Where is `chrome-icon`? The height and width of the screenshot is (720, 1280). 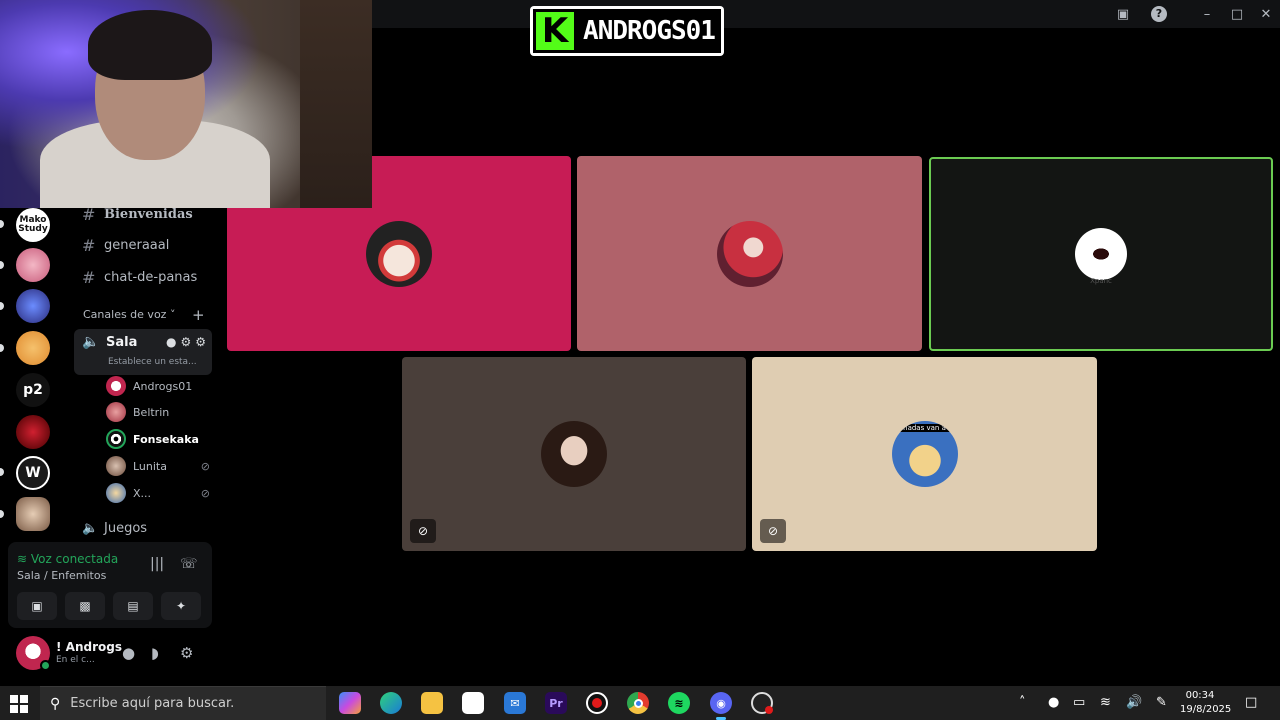
chrome-icon is located at coordinates (638, 703).